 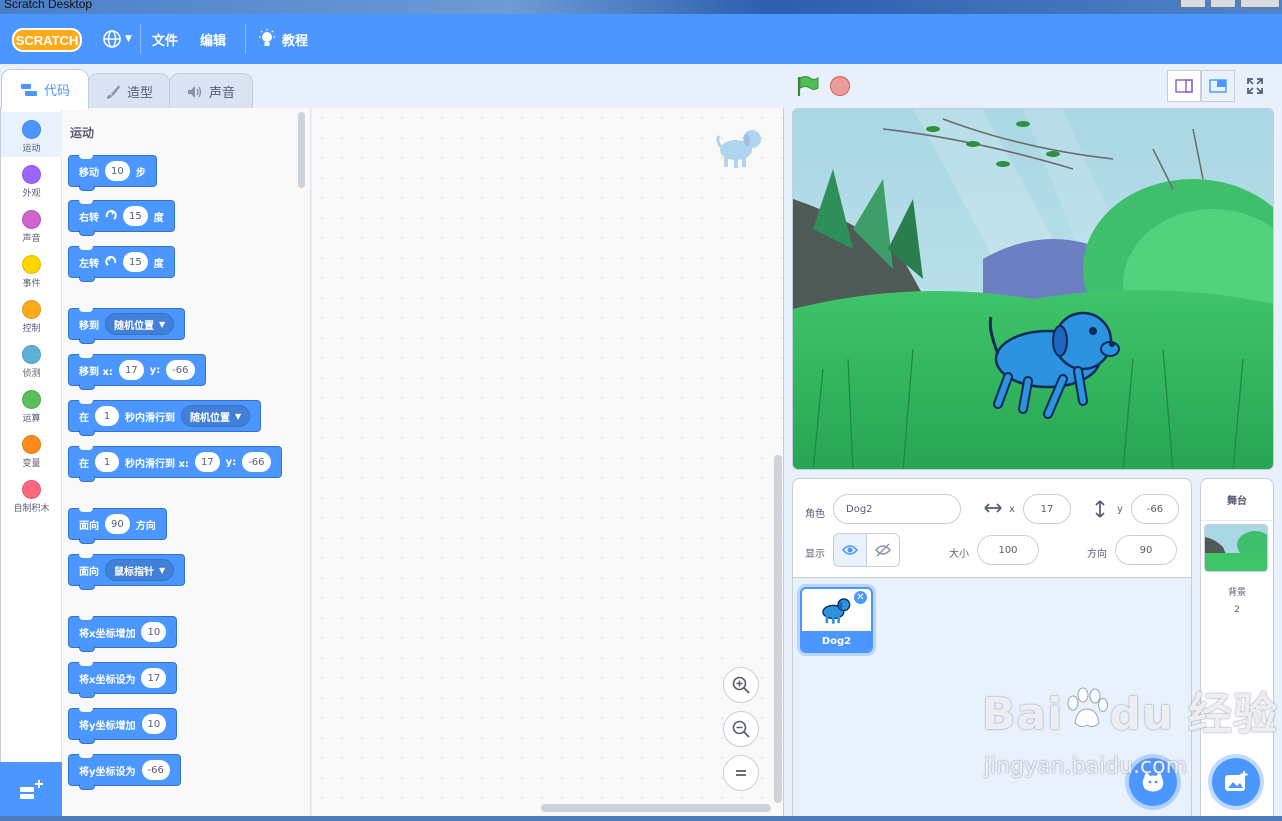 What do you see at coordinates (850, 550) in the screenshot?
I see `show-sprite-button` at bounding box center [850, 550].